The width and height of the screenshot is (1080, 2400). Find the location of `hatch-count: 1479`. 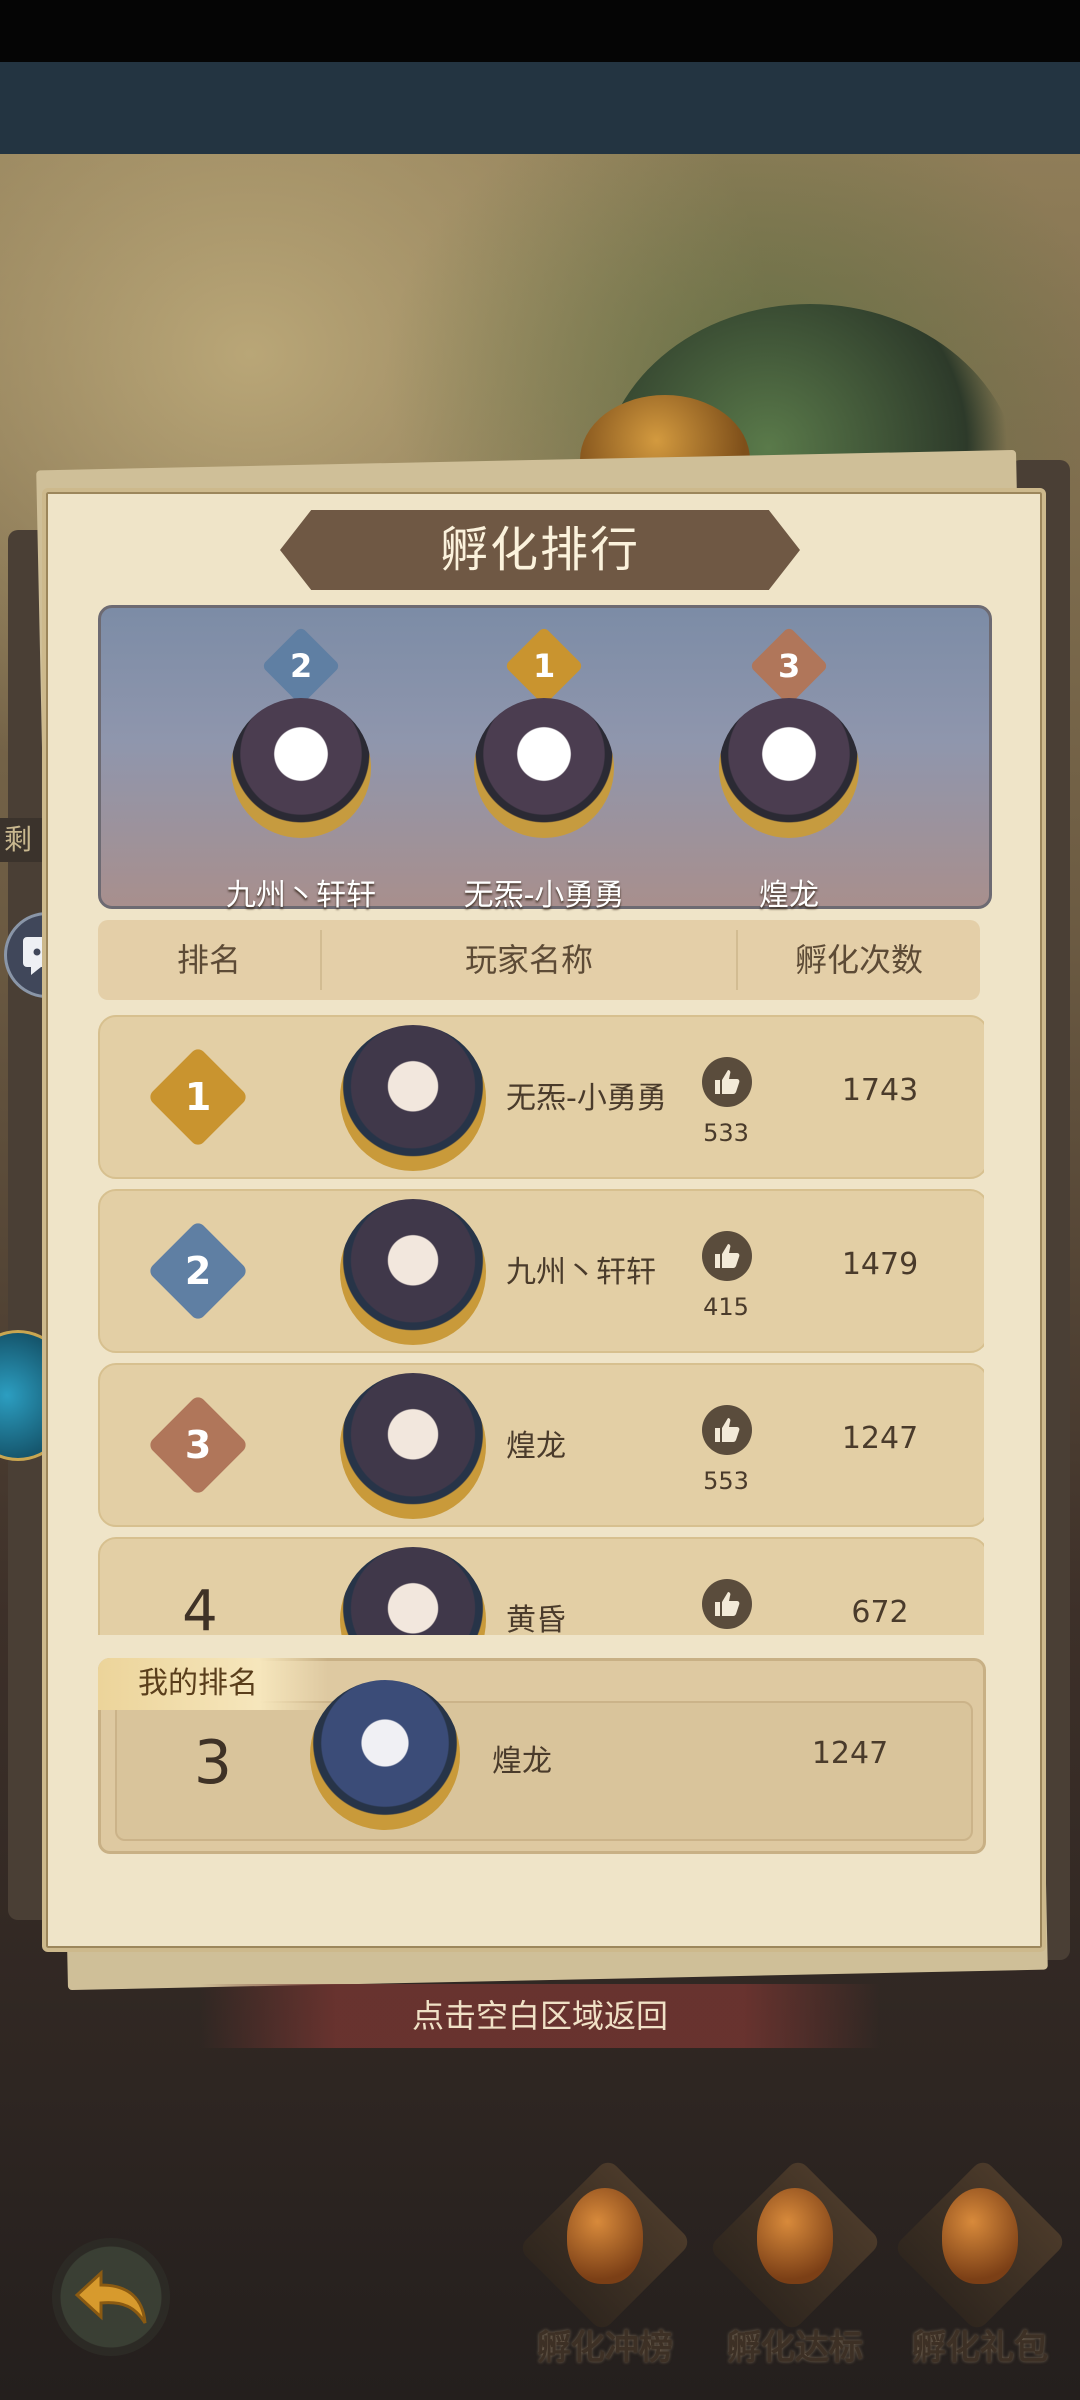

hatch-count: 1479 is located at coordinates (880, 1264).